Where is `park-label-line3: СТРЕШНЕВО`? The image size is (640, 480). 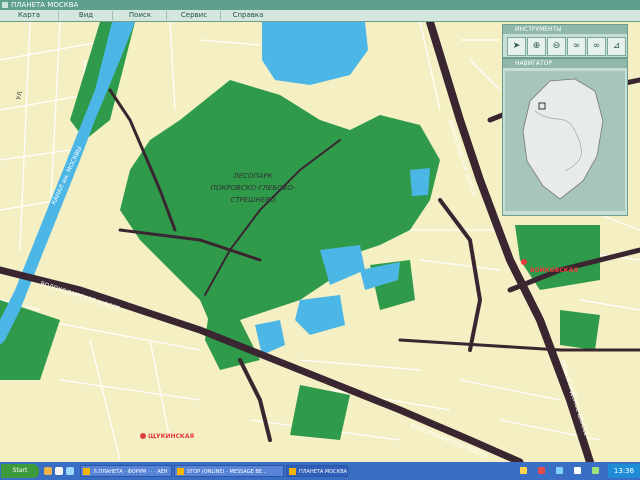 park-label-line3: СТРЕШНЕВО is located at coordinates (253, 200).